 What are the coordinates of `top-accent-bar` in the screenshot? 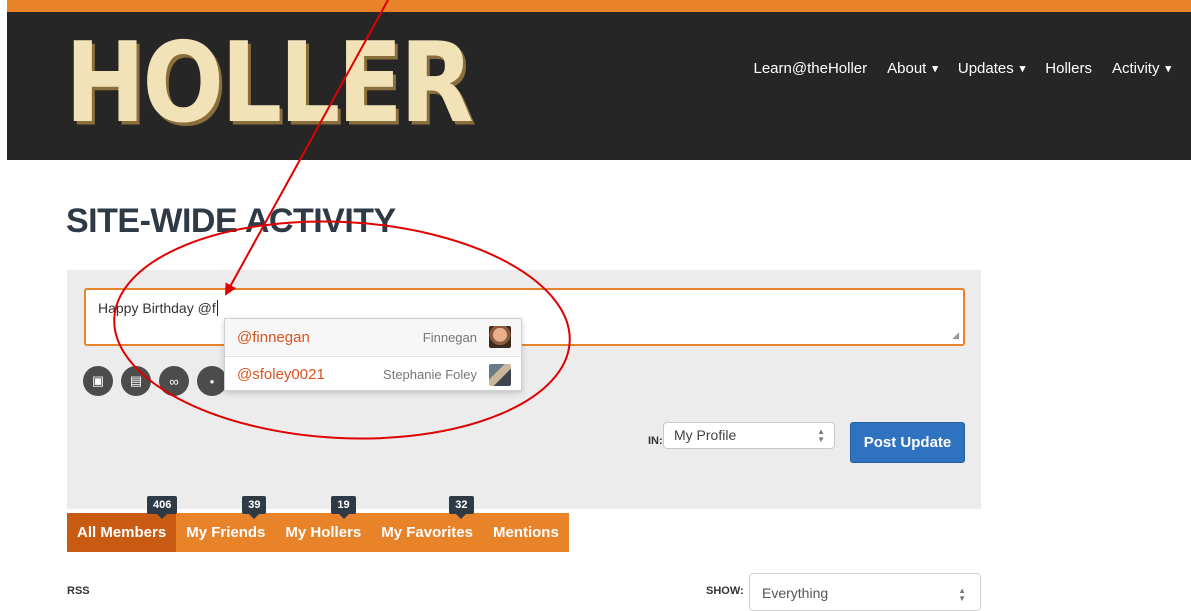 It's located at (599, 6).